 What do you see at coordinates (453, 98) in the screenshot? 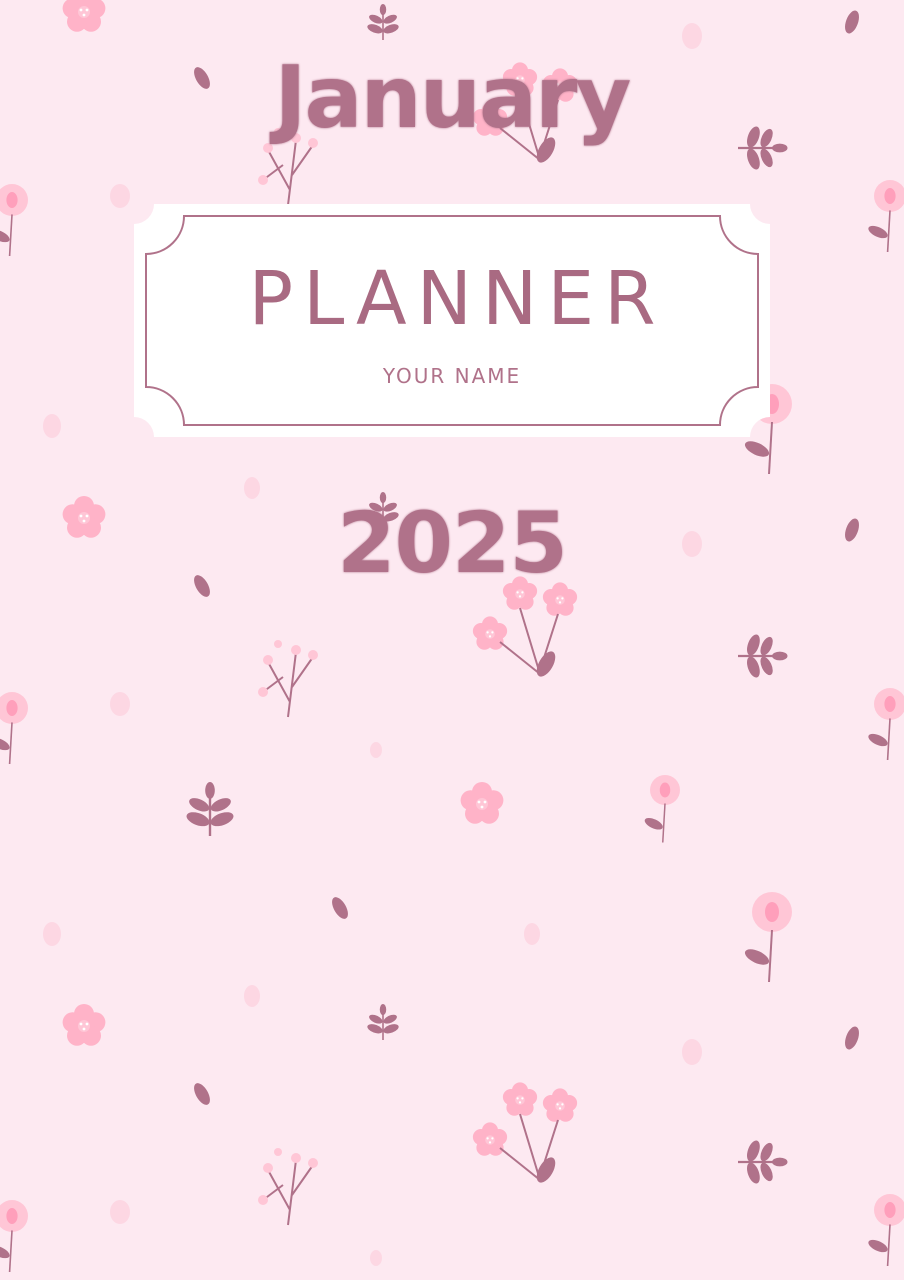
I see `month-title: January` at bounding box center [453, 98].